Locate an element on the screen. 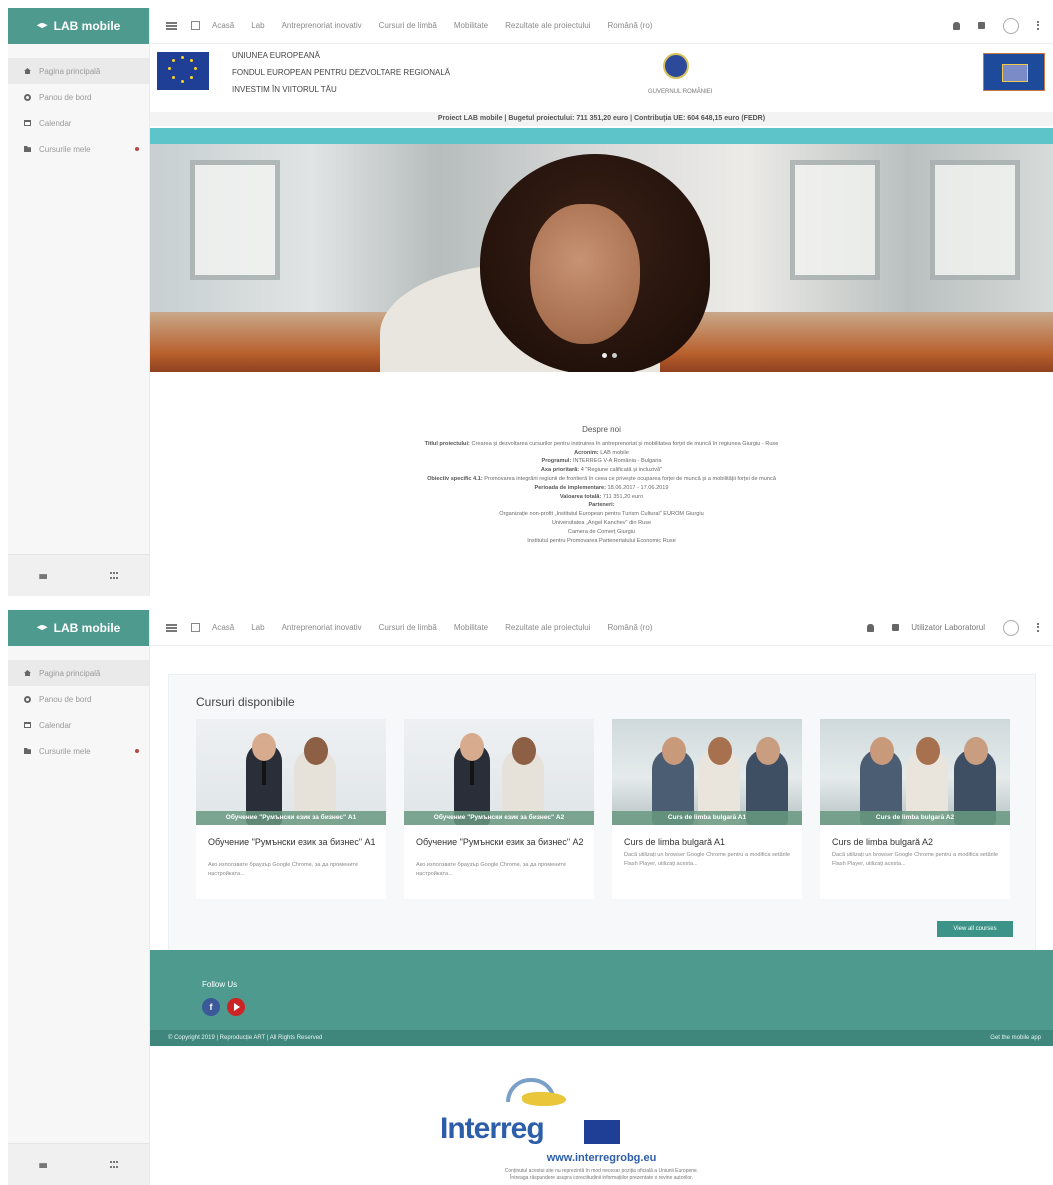 The image size is (1053, 1185). graduation-cap-icon is located at coordinates (42, 25).